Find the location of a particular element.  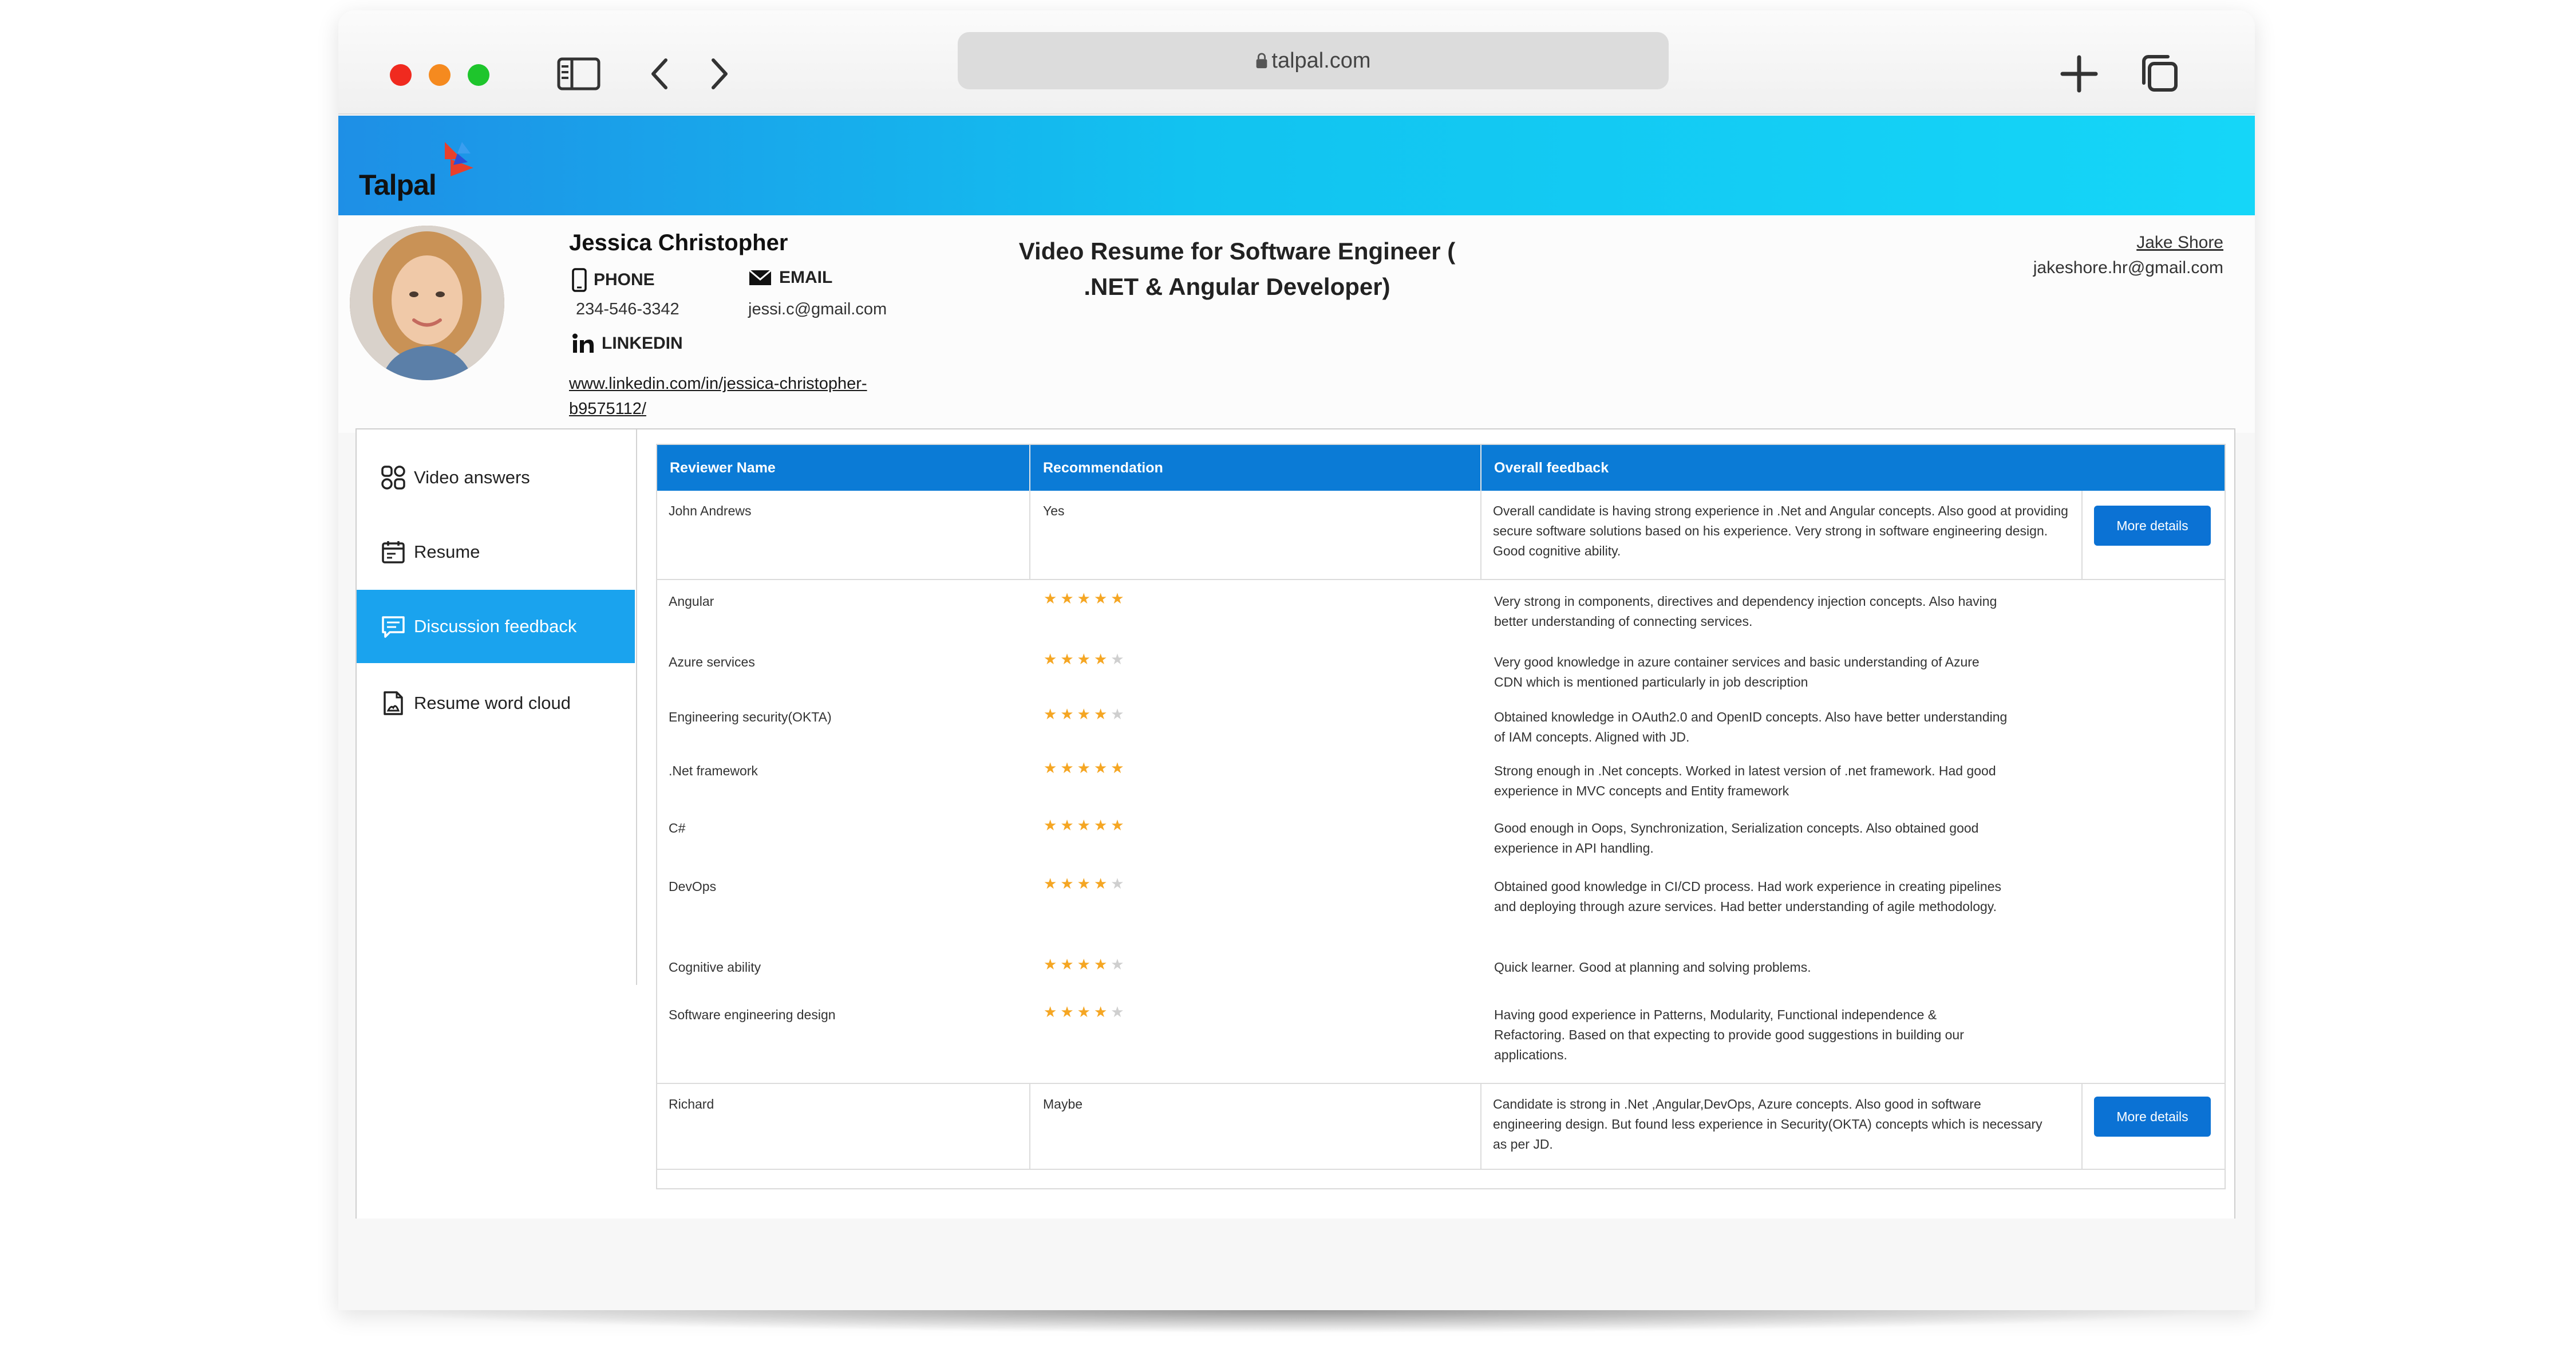

browser-titlebar: talpal.com is located at coordinates (1296, 62).